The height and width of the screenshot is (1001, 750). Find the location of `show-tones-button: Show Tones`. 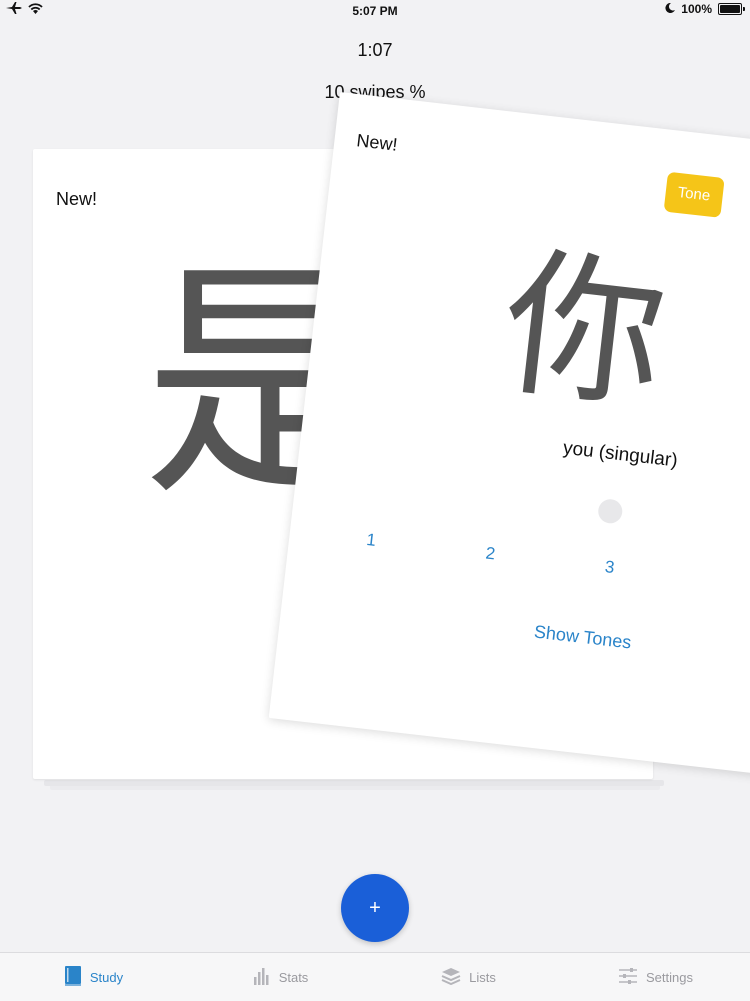

show-tones-button: Show Tones is located at coordinates (582, 638).